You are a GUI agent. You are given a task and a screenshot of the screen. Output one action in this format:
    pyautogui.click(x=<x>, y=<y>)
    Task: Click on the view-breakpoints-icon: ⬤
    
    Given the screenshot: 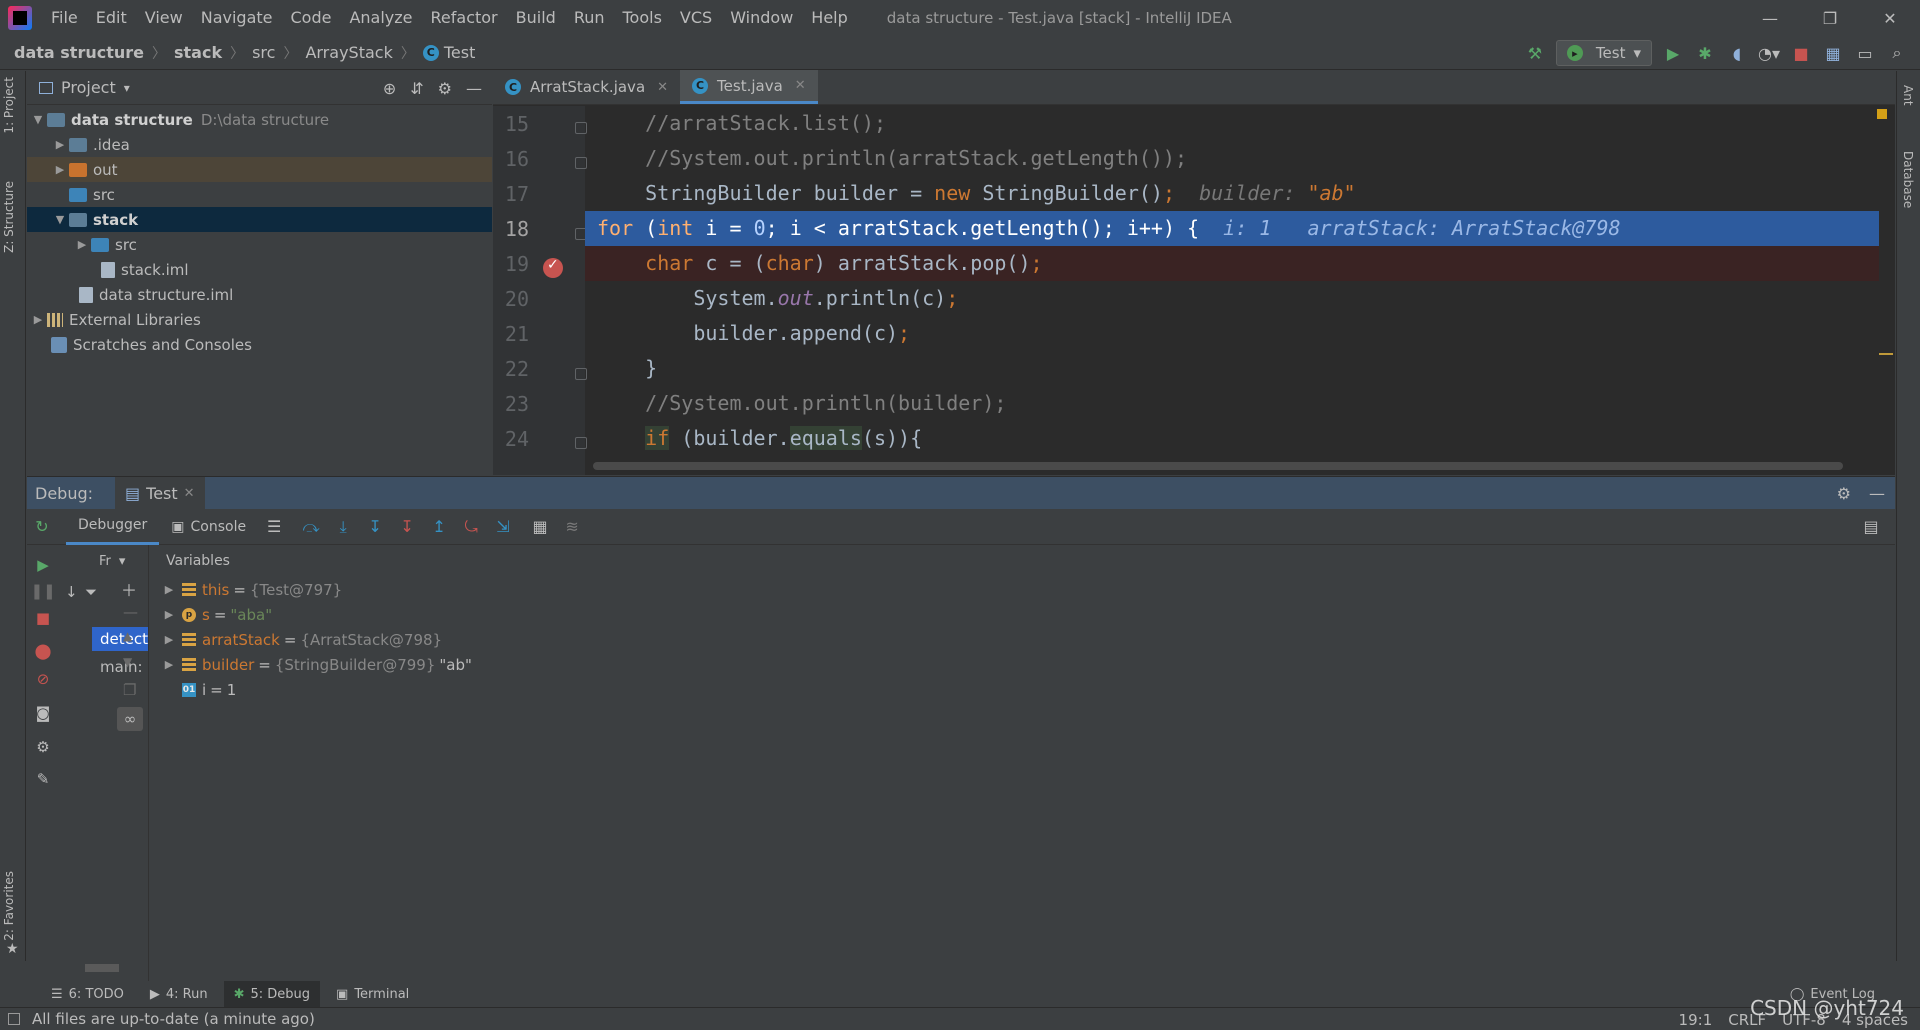 What is the action you would take?
    pyautogui.click(x=43, y=651)
    